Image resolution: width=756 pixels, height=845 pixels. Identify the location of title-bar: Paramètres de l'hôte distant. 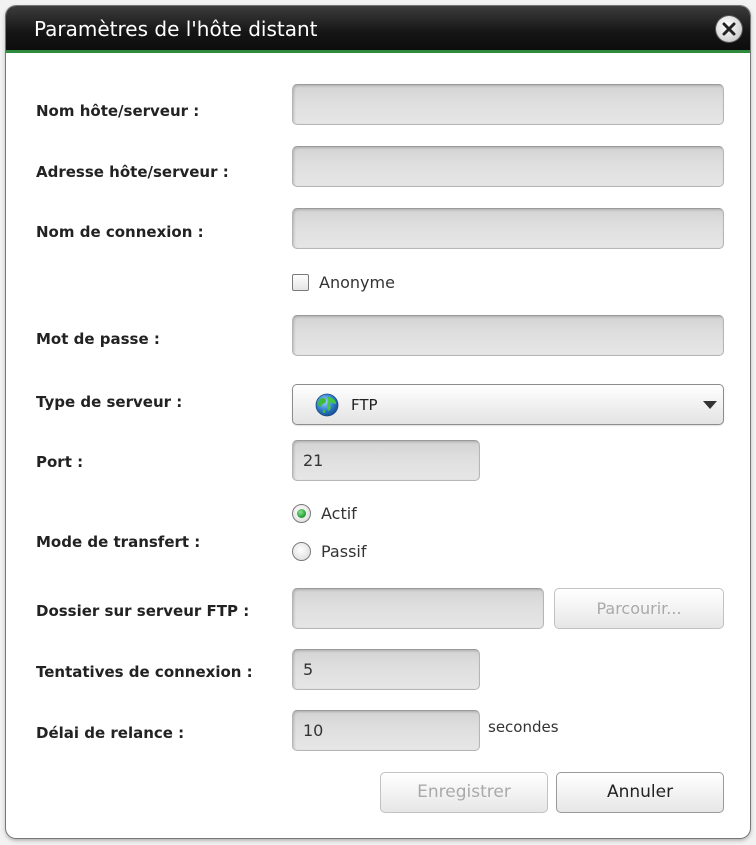
(378, 29).